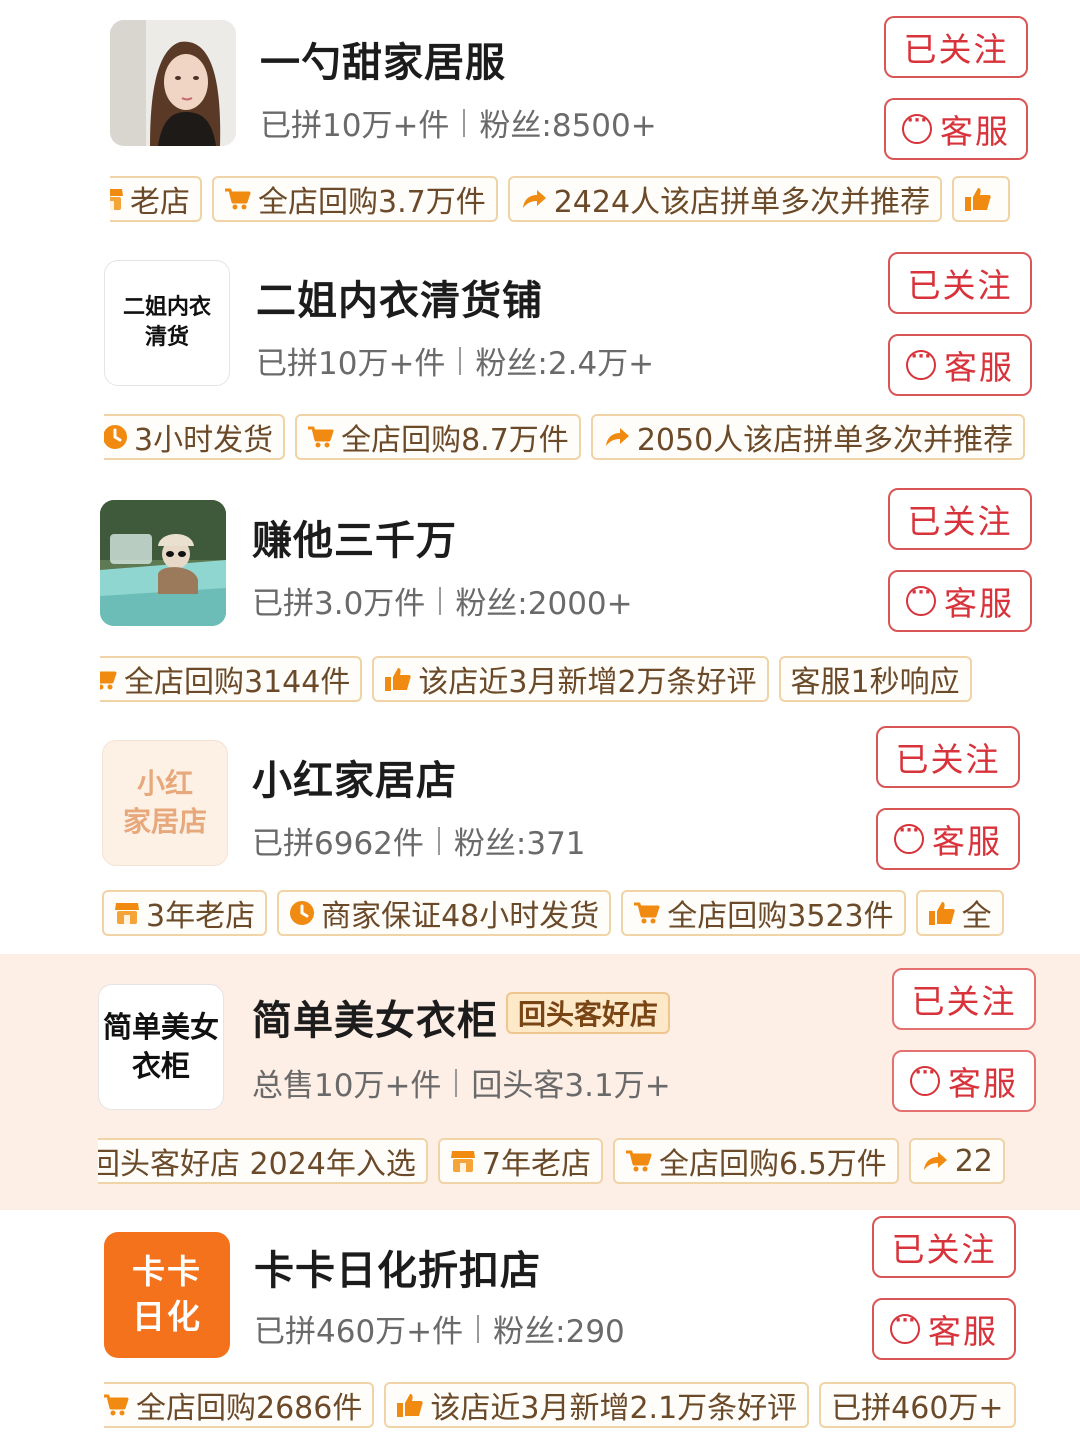  What do you see at coordinates (565, 364) in the screenshot?
I see `fans-count: 粉丝:2.4万+` at bounding box center [565, 364].